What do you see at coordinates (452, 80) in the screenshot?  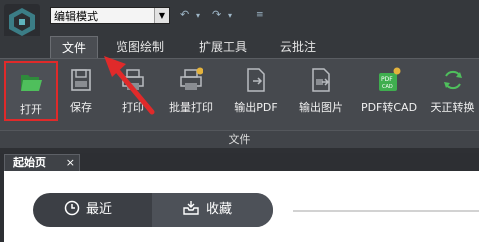 I see `convert-icon` at bounding box center [452, 80].